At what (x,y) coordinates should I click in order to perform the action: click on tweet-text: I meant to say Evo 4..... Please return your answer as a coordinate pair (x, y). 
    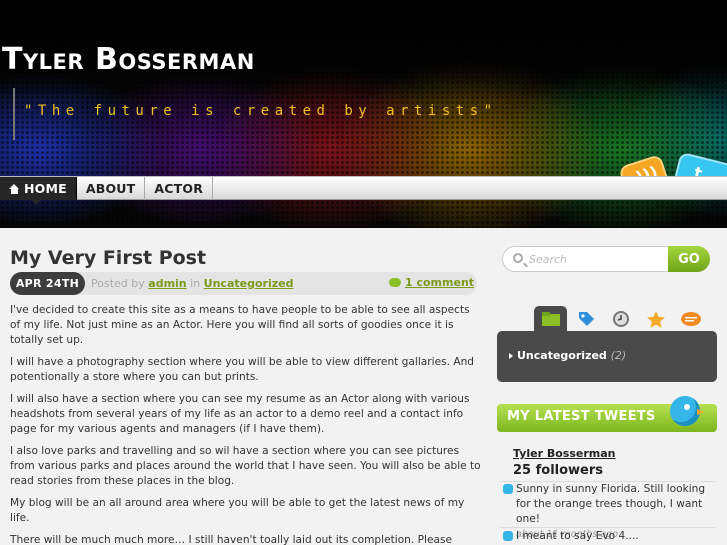
    Looking at the image, I should click on (577, 536).